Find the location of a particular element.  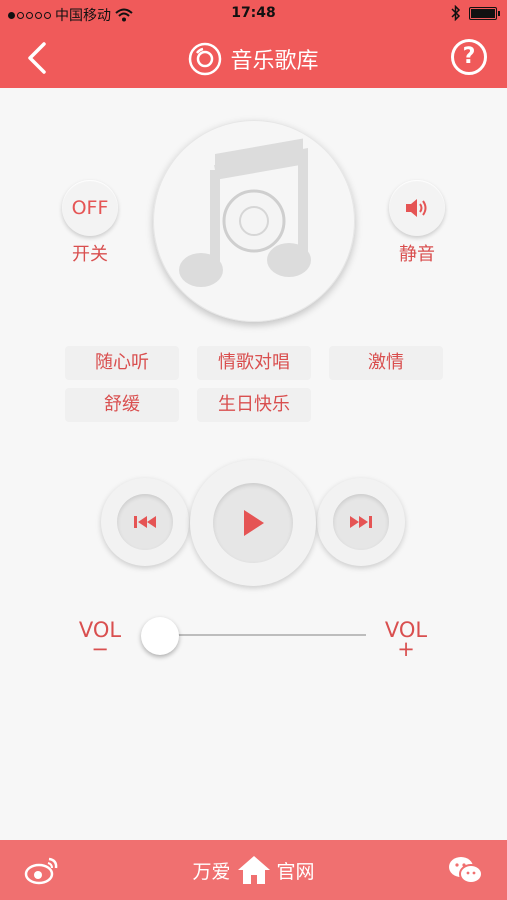

genre-tag: 随心听 is located at coordinates (122, 363).